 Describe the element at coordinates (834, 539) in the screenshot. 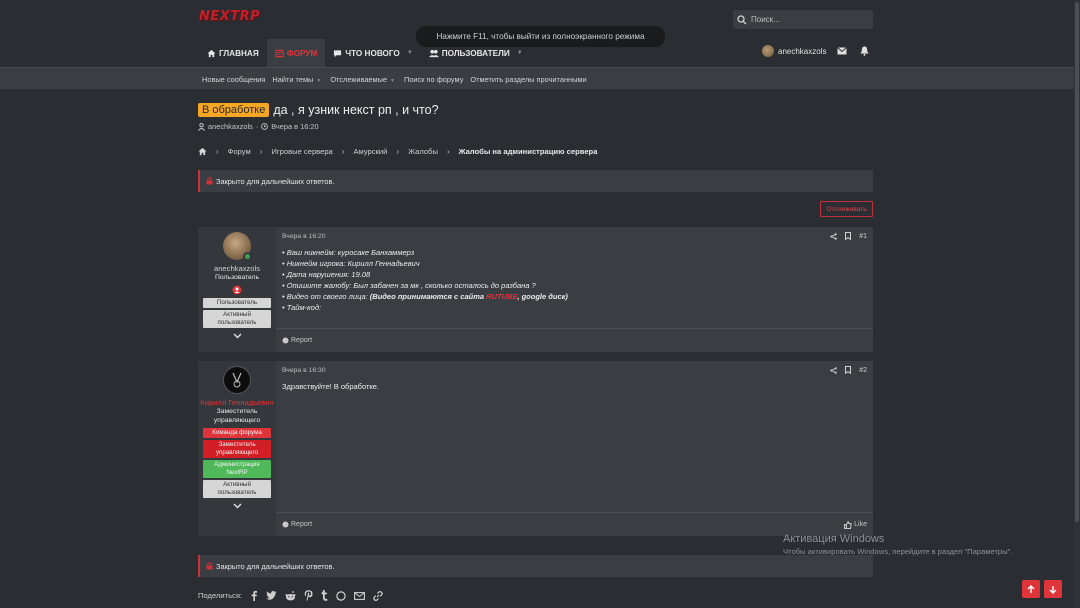

I see `activation-title: Активация Windows` at that location.